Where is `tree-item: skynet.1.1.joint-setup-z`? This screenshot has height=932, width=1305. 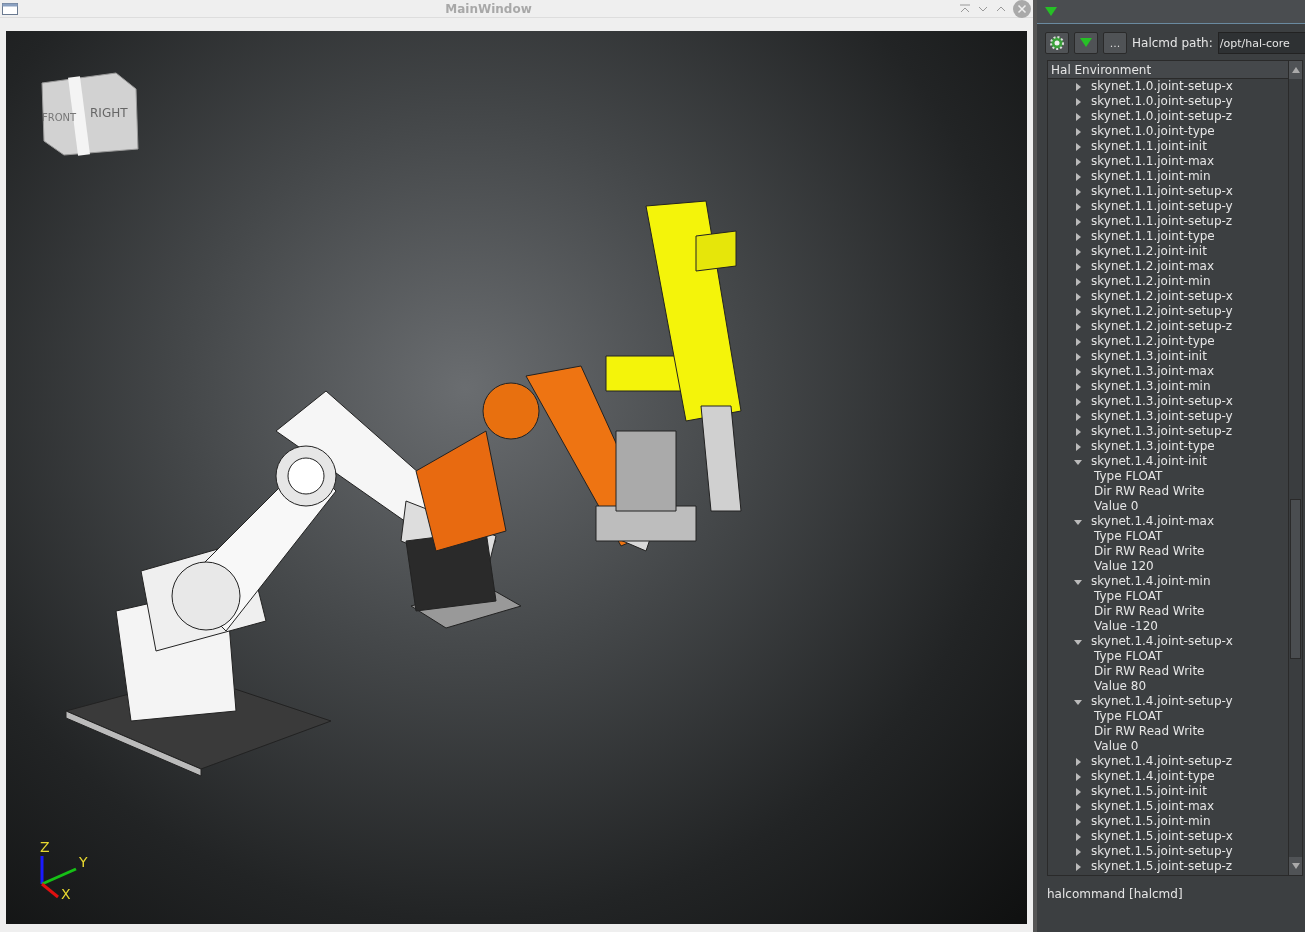 tree-item: skynet.1.1.joint-setup-z is located at coordinates (1162, 221).